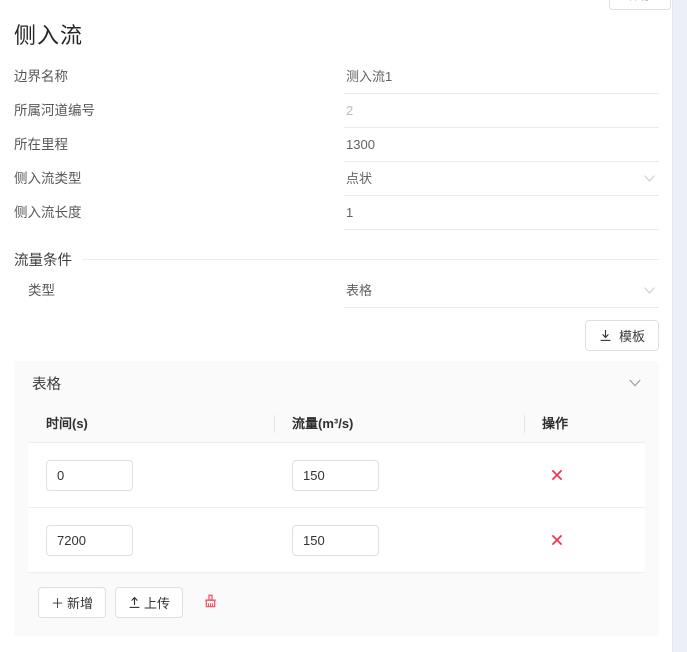  Describe the element at coordinates (41, 76) in the screenshot. I see `label-boundary-name: 边界名称` at that location.